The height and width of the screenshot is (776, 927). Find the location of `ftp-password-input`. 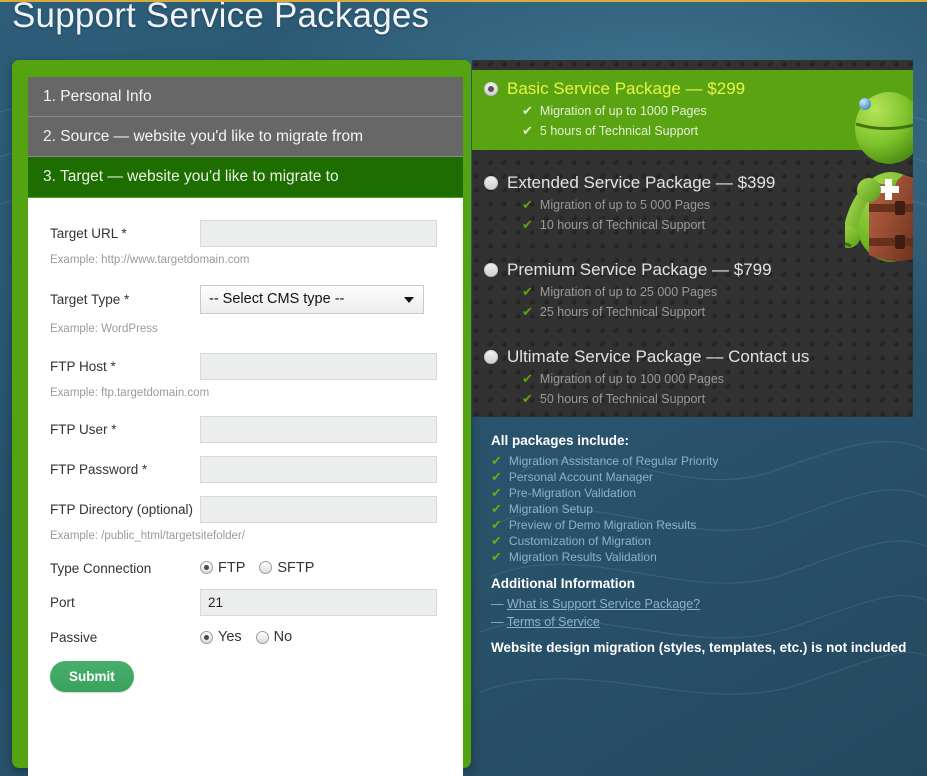

ftp-password-input is located at coordinates (318, 469).